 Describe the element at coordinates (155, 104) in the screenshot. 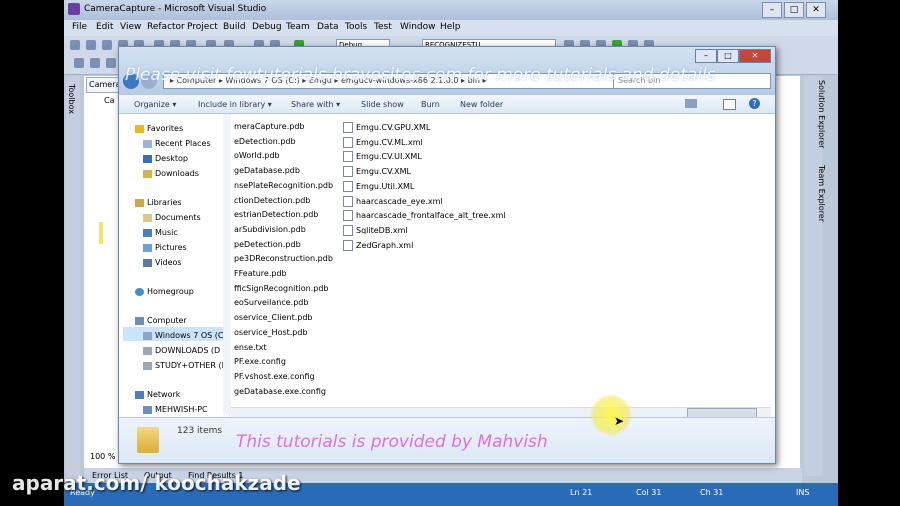

I see `organize-button: Organize ▾` at that location.